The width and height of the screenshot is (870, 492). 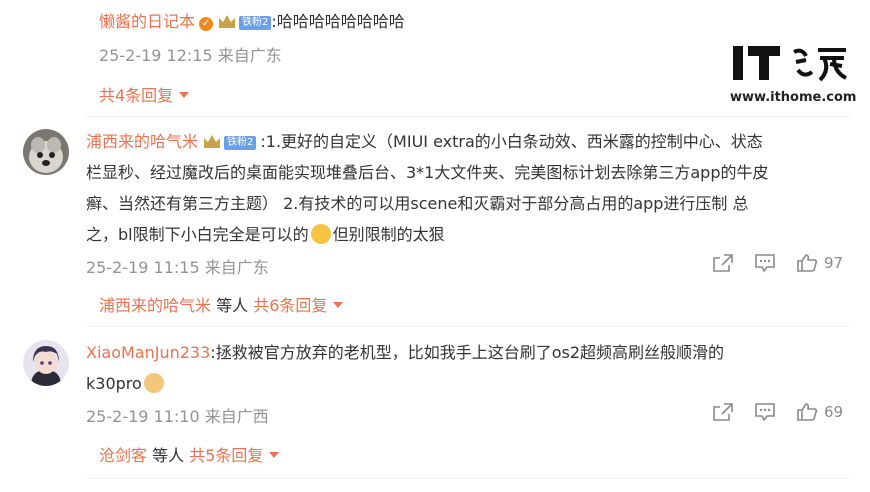 I want to click on like-count: 69, so click(x=834, y=412).